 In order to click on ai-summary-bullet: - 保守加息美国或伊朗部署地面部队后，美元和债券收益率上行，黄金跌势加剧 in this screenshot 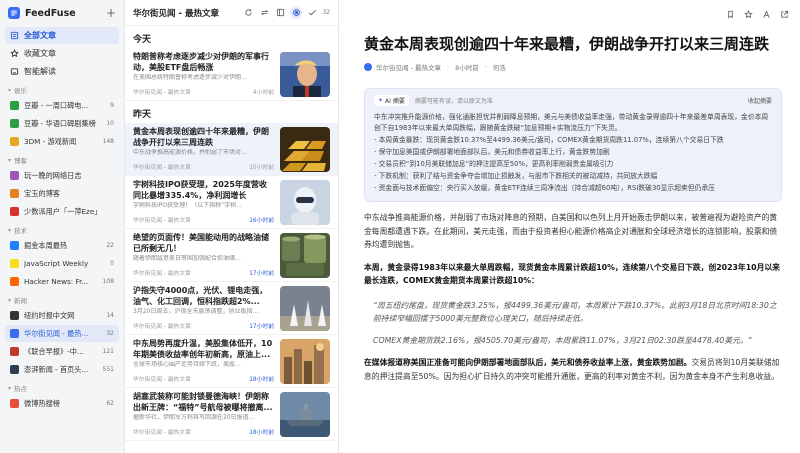, I will do `click(492, 152)`.